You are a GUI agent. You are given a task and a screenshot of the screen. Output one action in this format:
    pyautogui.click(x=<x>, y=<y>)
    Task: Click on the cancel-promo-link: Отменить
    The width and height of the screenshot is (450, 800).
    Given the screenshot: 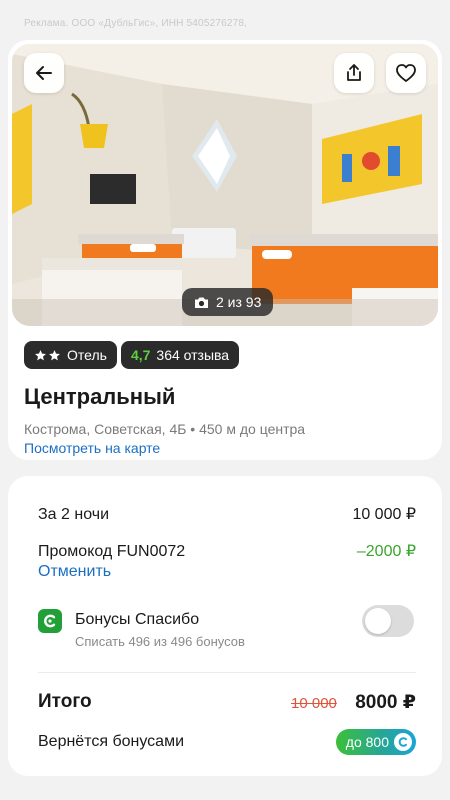 What is the action you would take?
    pyautogui.click(x=74, y=572)
    